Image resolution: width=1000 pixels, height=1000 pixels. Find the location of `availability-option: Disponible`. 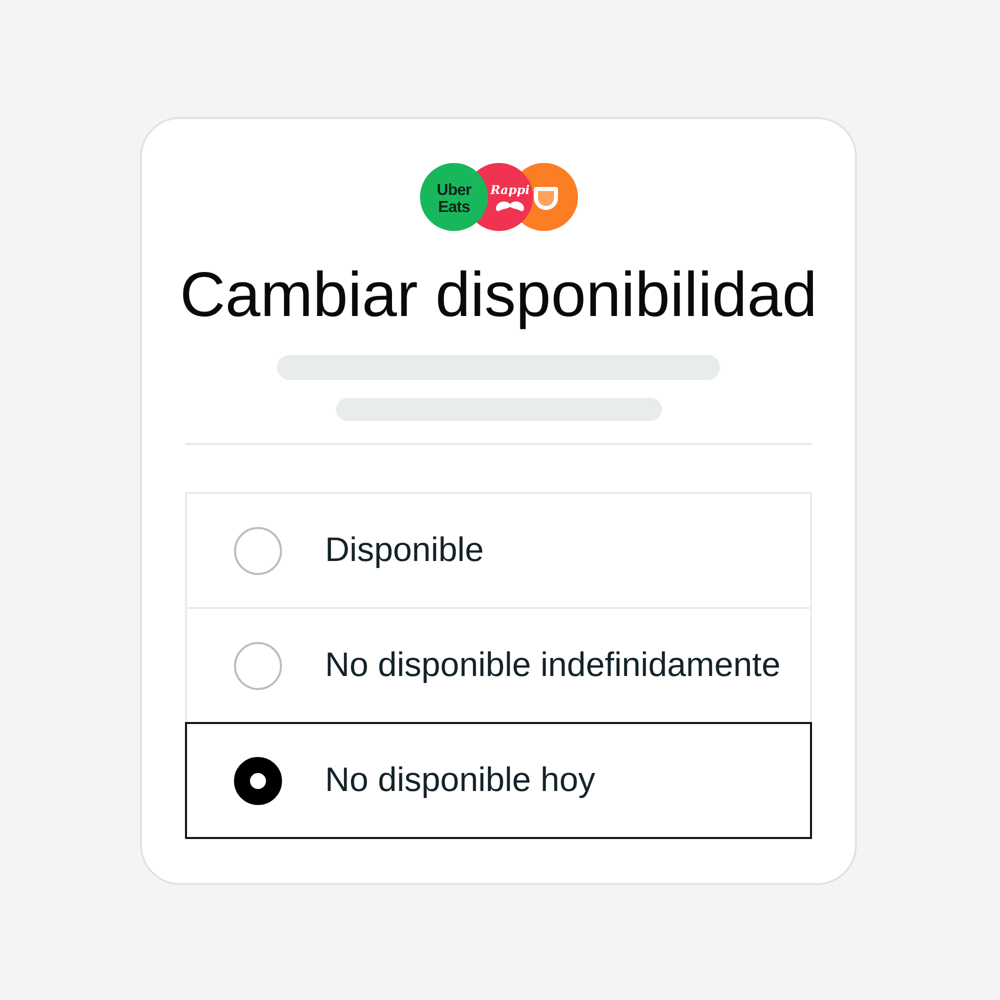

availability-option: Disponible is located at coordinates (498, 550).